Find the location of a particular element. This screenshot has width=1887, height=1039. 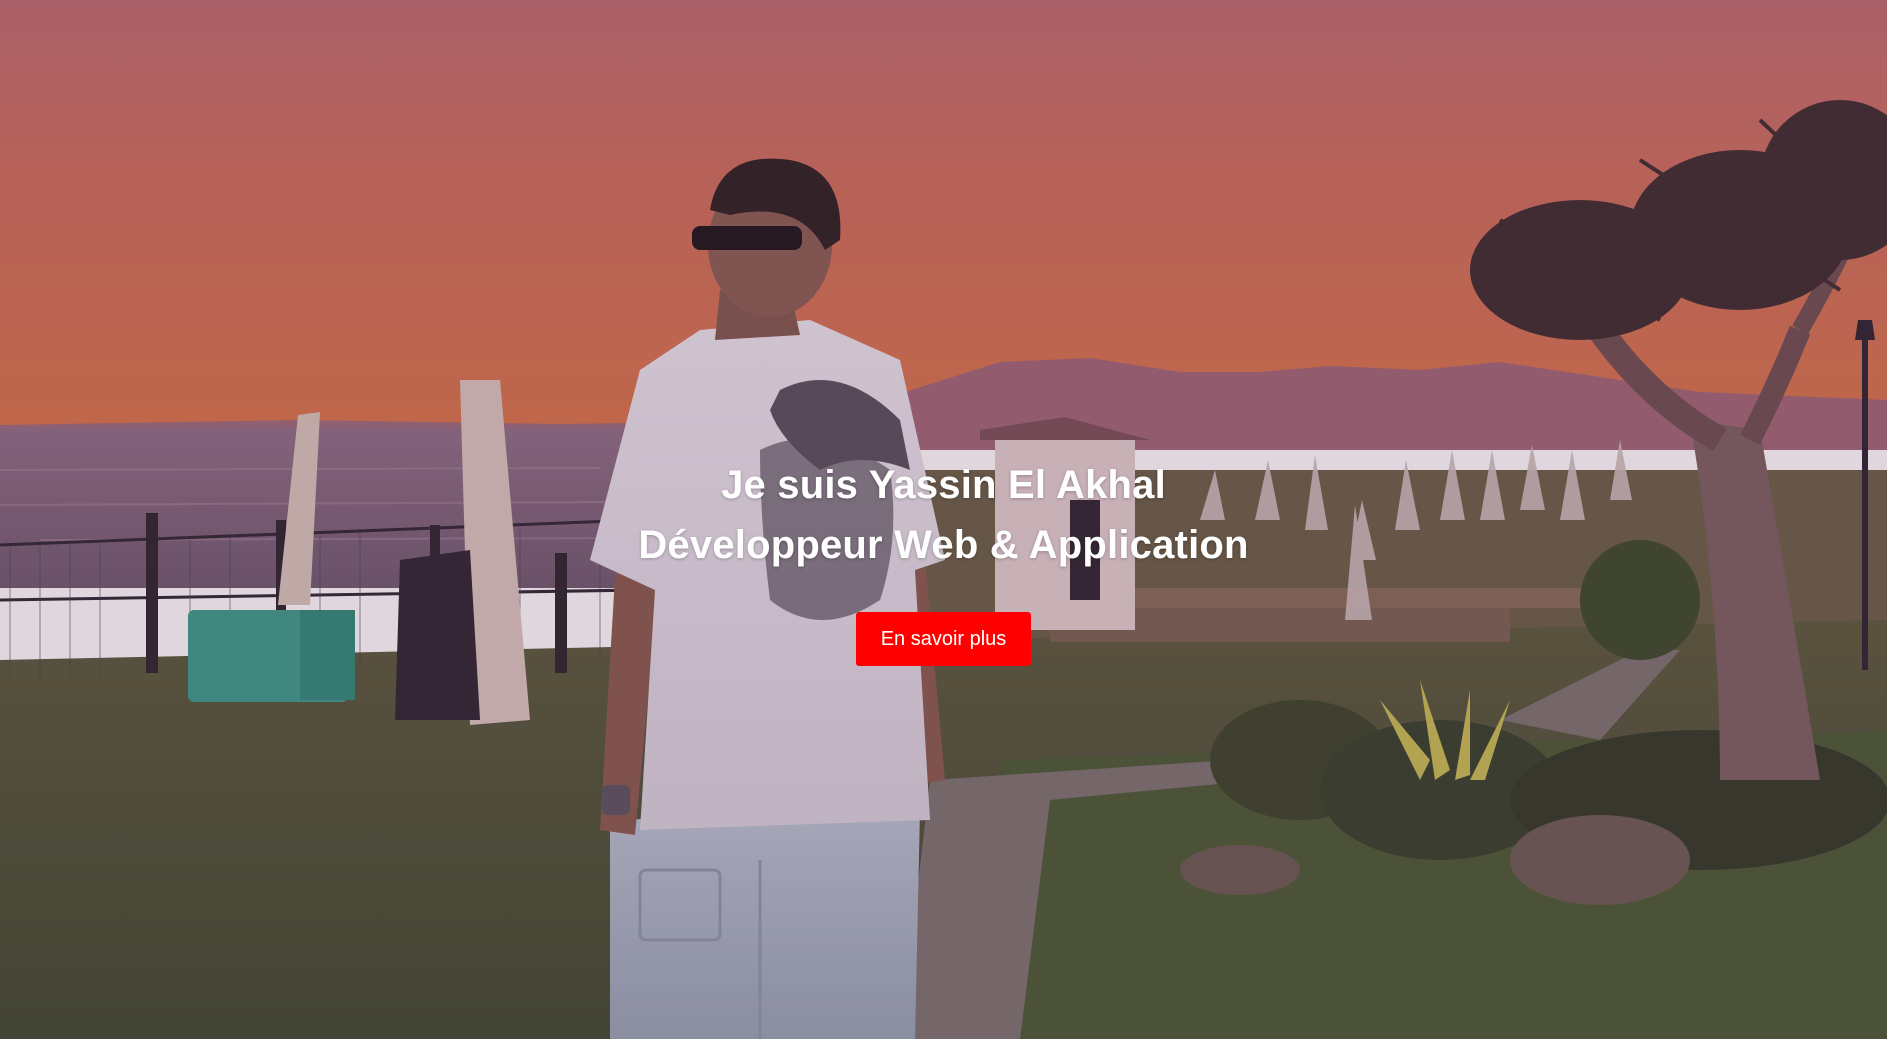

hero-title-line-2: Développeur Web & Application is located at coordinates (943, 545).